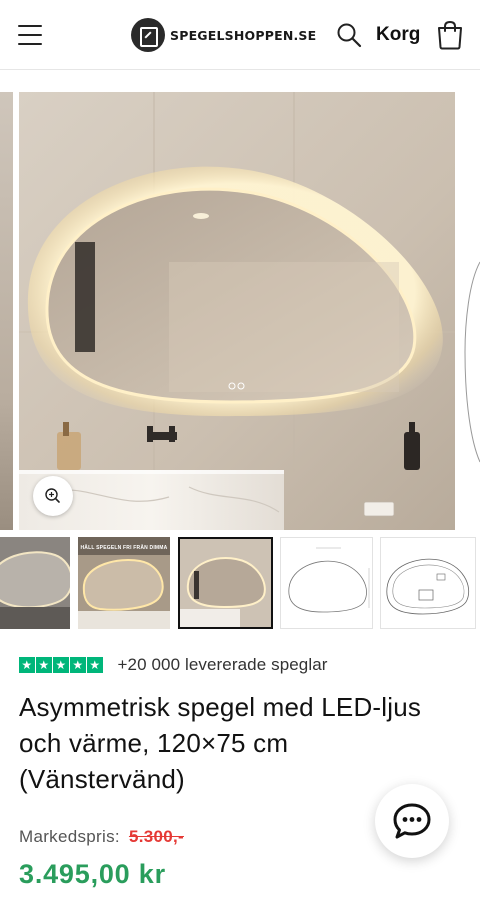 The height and width of the screenshot is (903, 480). I want to click on market-price-label: Markedspris:, so click(69, 836).